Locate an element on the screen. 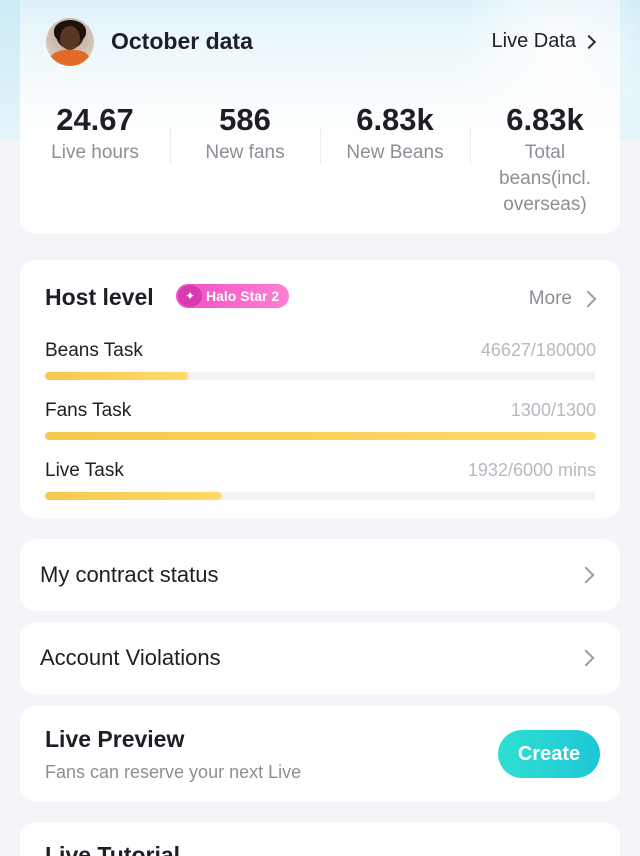 This screenshot has height=856, width=640. contract-status-label: My contract status is located at coordinates (129, 574).